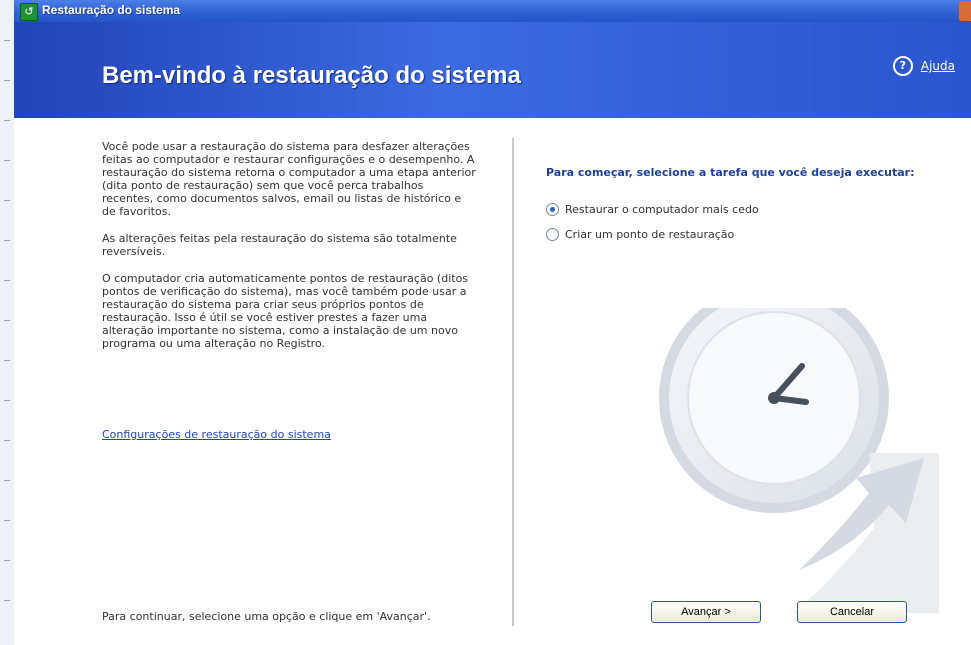 This screenshot has height=645, width=971. What do you see at coordinates (216, 434) in the screenshot?
I see `restore-settings-link: Configurações de restauração do sistema` at bounding box center [216, 434].